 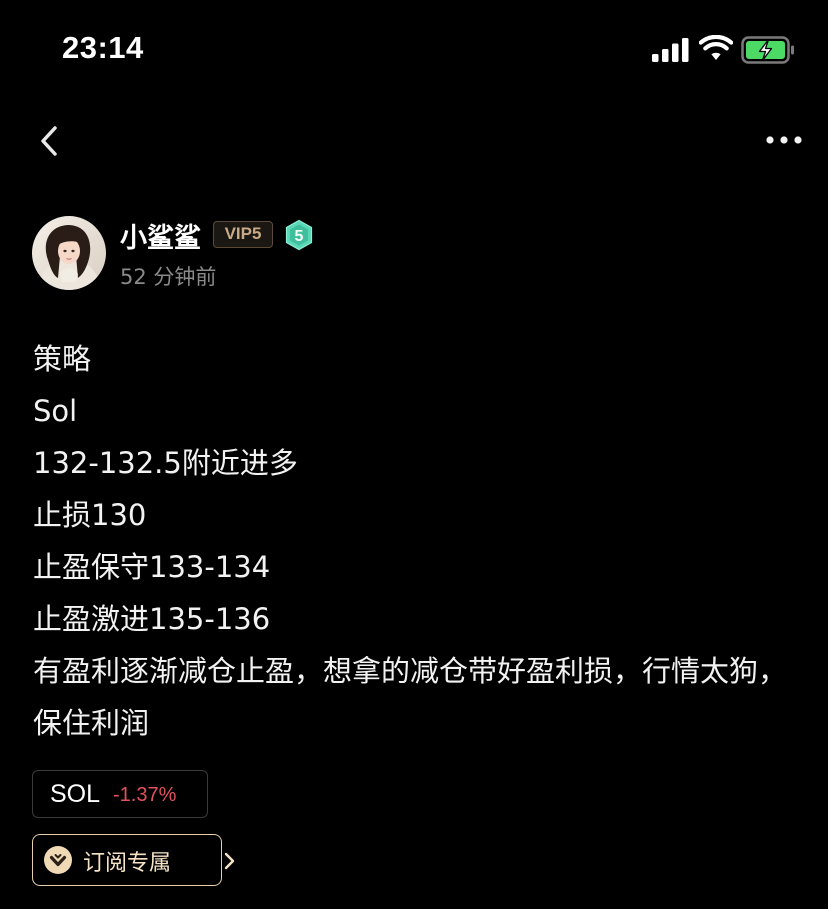 I want to click on ticker-symbol: SOL, so click(x=75, y=794).